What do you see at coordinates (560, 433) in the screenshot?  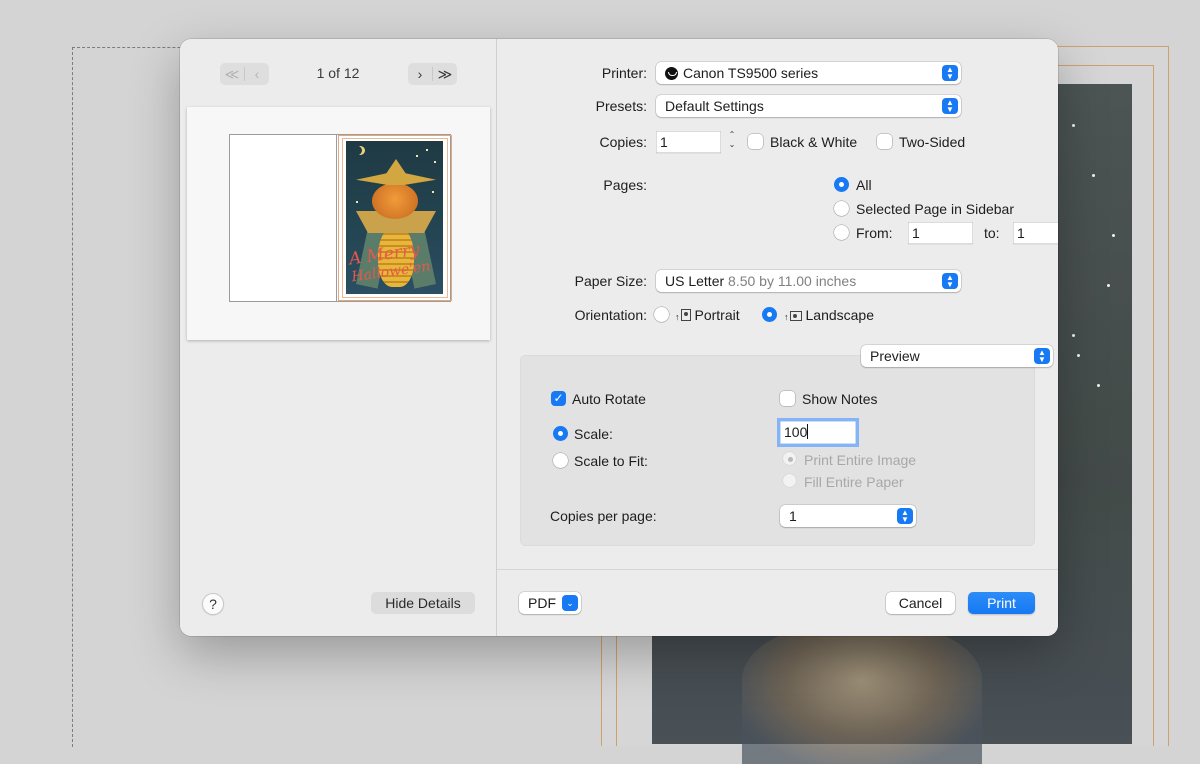 I see `scale-radio` at bounding box center [560, 433].